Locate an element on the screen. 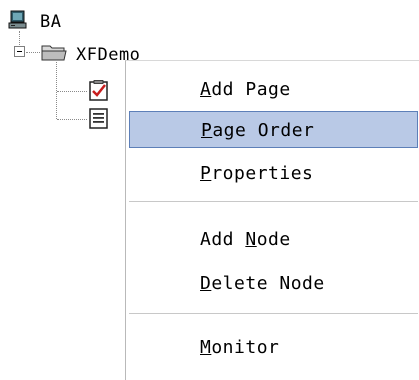 This screenshot has height=380, width=419. menu-item-label: Add Node is located at coordinates (245, 239).